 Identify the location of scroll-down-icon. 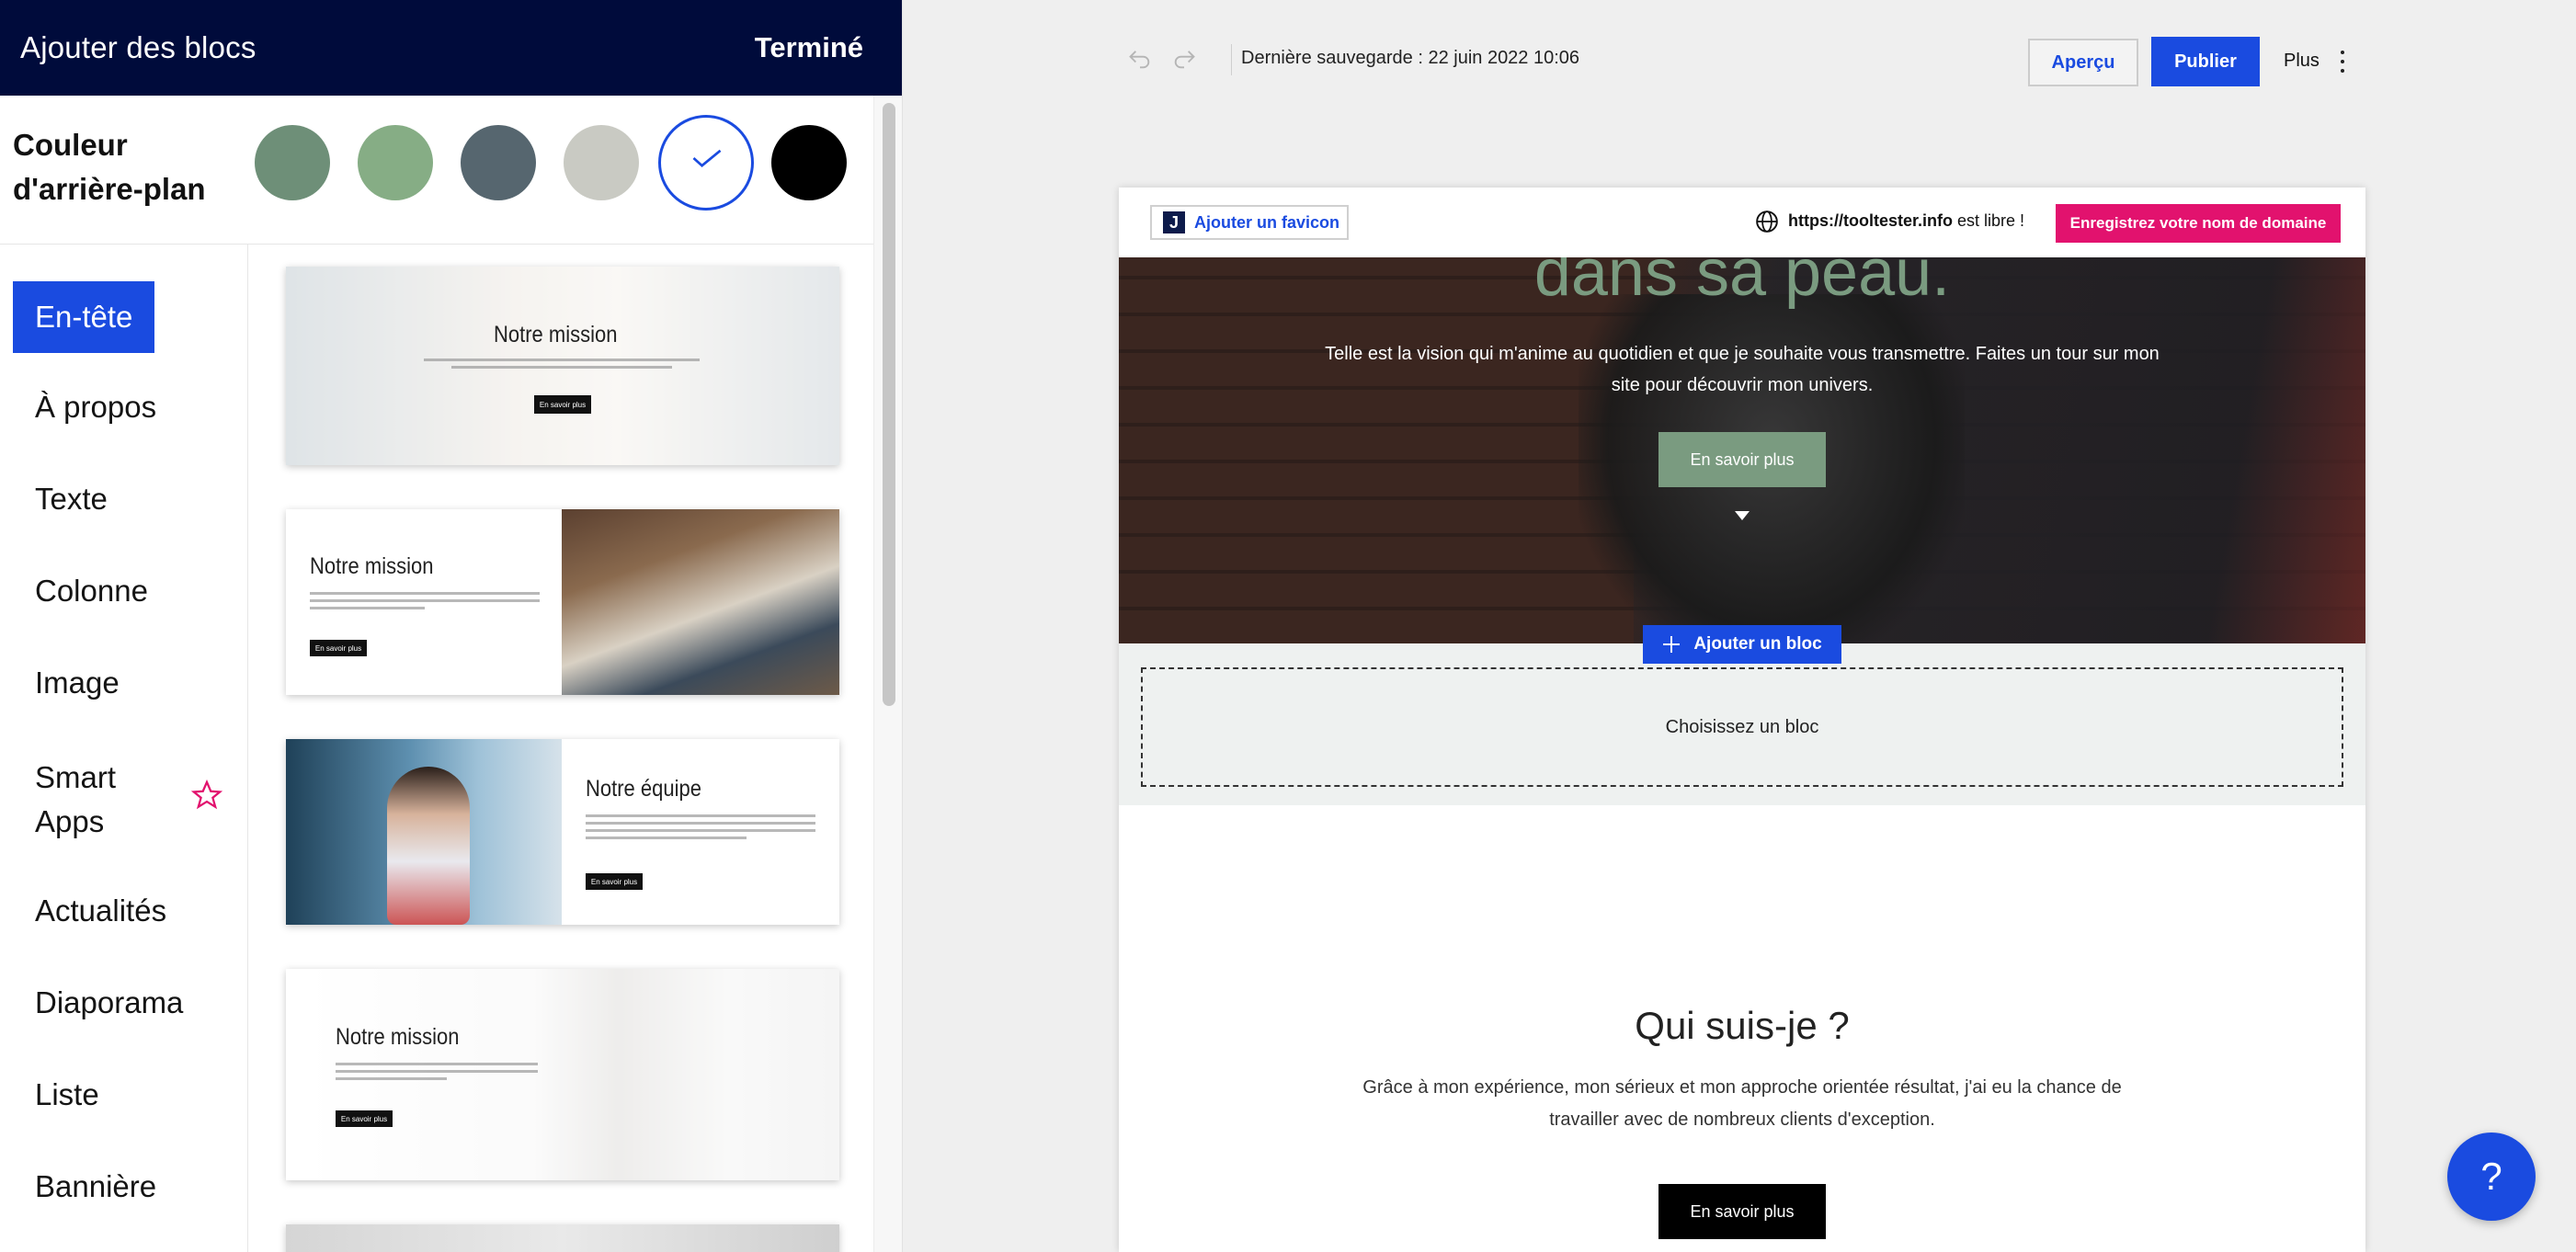
(1742, 516).